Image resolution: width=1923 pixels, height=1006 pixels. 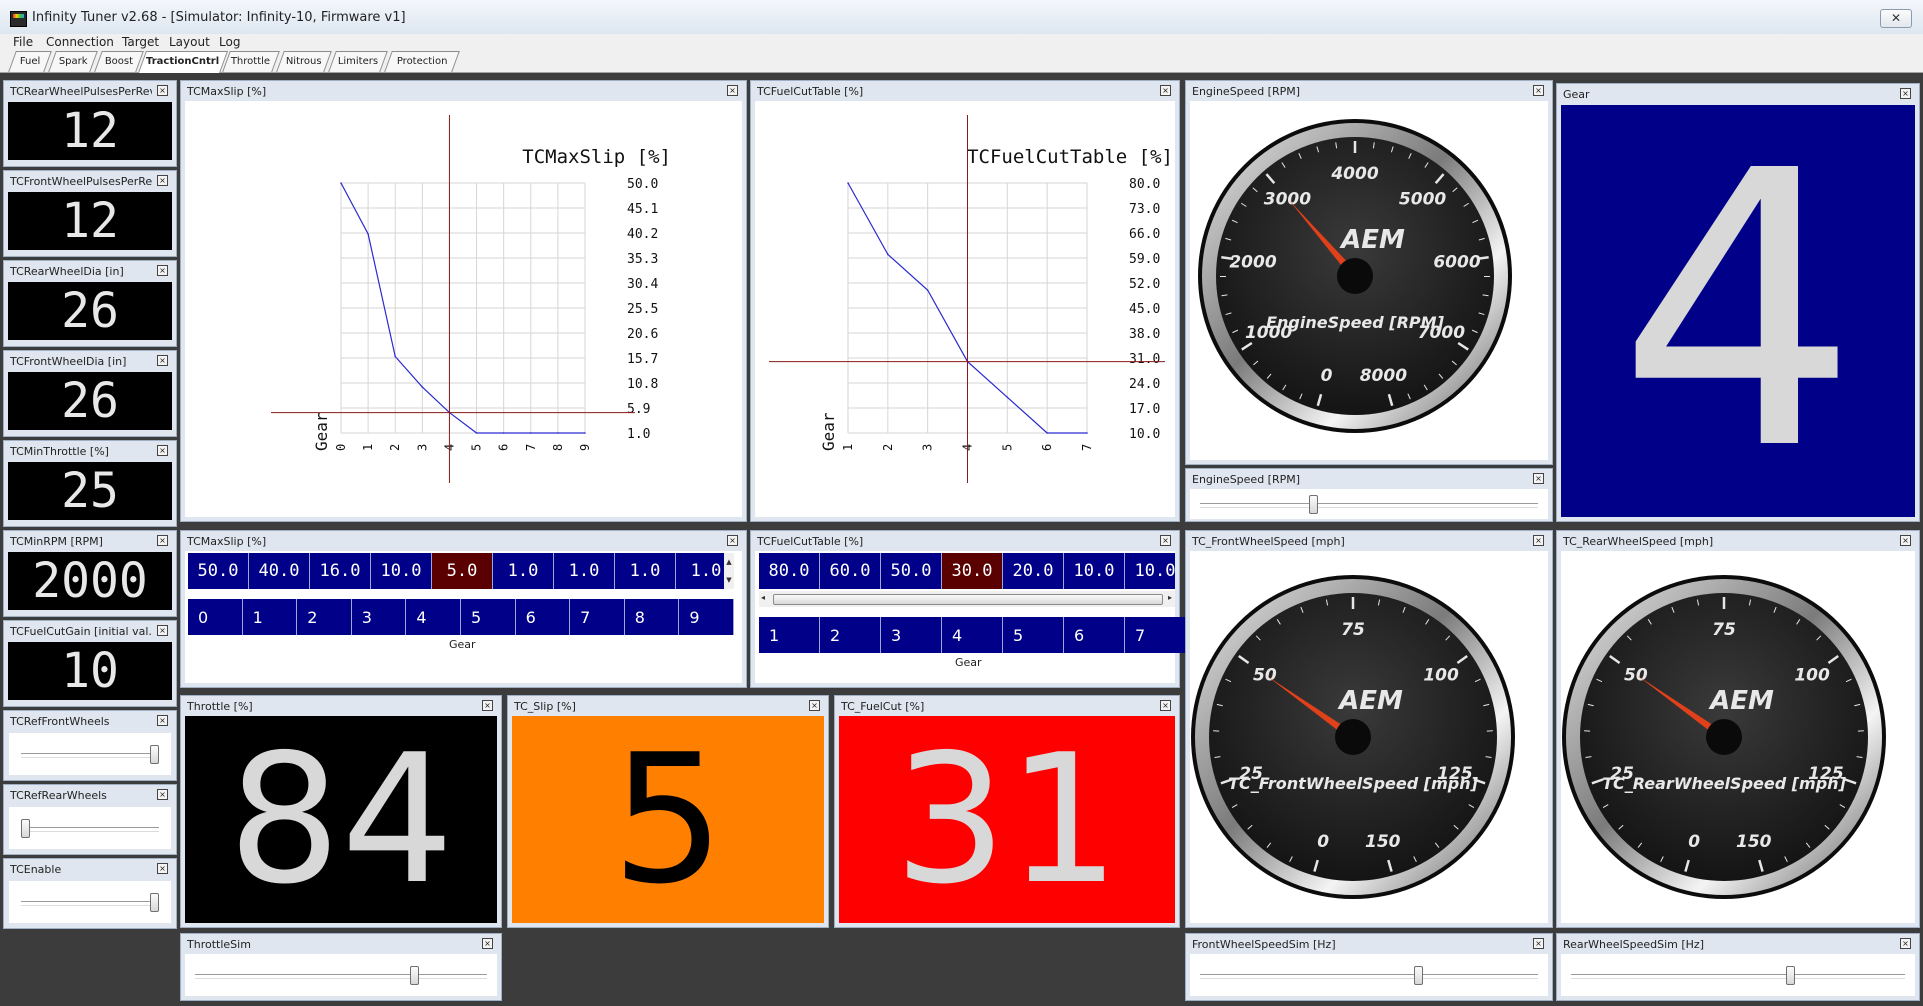 What do you see at coordinates (279, 571) in the screenshot?
I see `table-value-cell: 40.0` at bounding box center [279, 571].